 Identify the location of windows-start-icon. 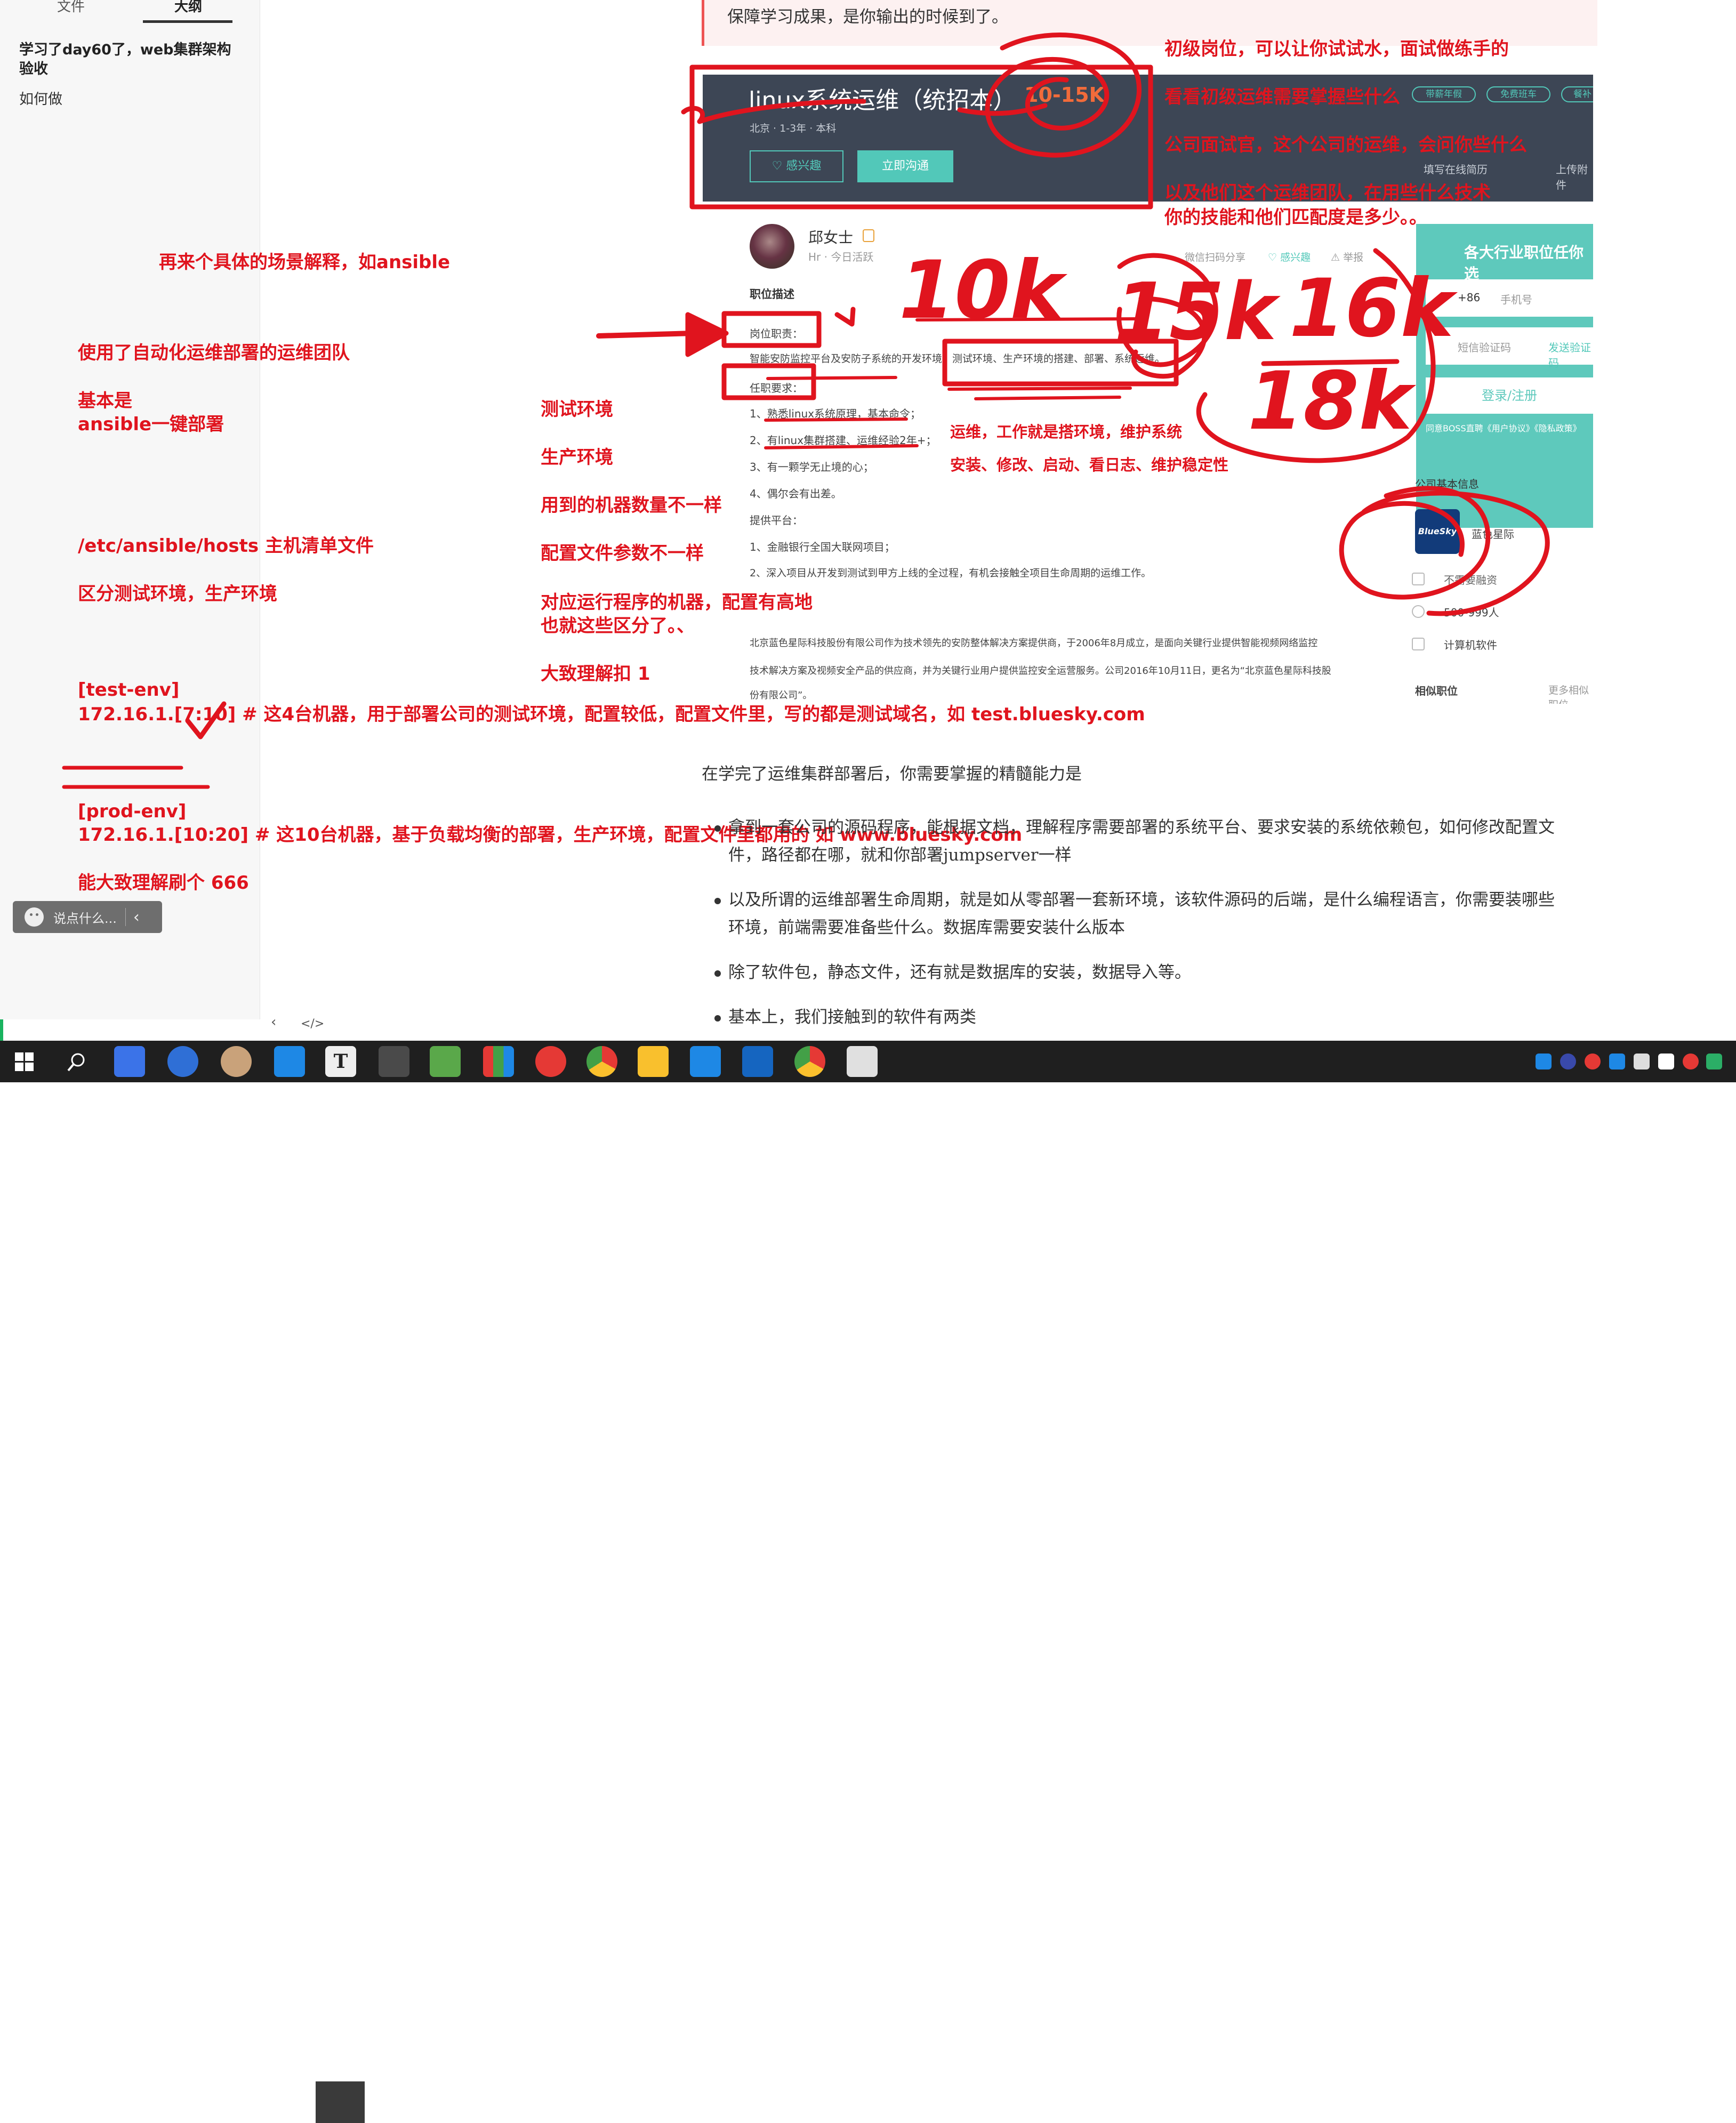
(25, 1062).